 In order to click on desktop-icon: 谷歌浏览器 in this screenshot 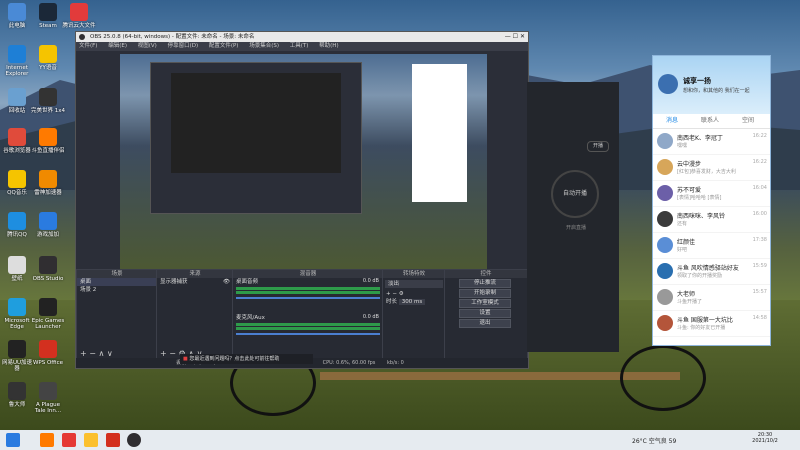, I will do `click(17, 141)`.